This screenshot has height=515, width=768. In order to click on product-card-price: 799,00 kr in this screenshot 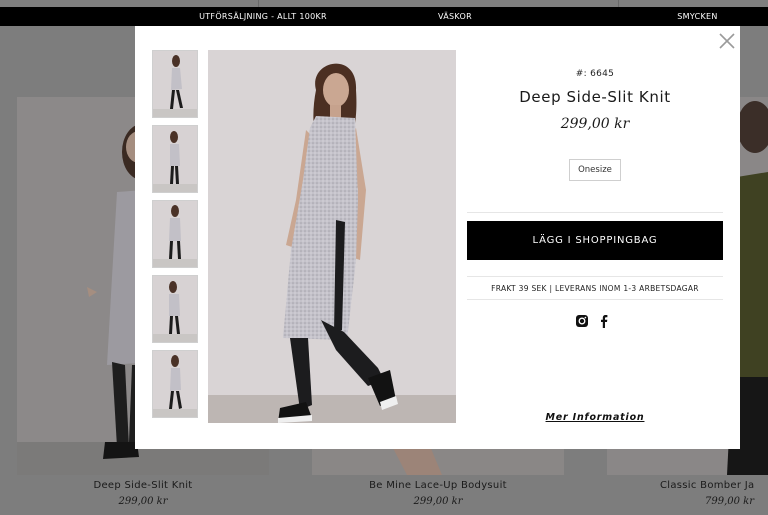, I will do `click(730, 501)`.